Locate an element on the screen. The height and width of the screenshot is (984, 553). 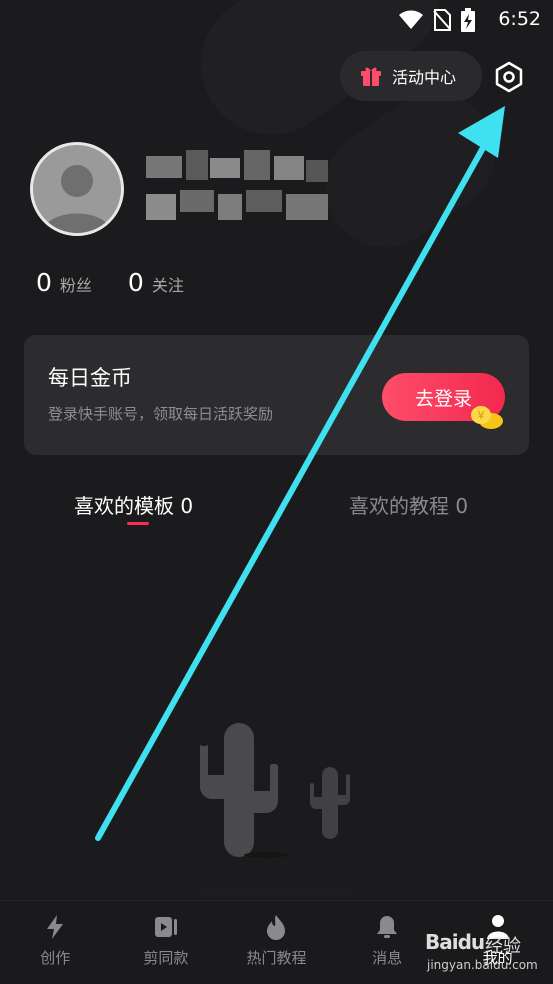
baidu-jingyan-watermark: Baidu 经验 jingyan.baidu.com is located at coordinates (487, 955).